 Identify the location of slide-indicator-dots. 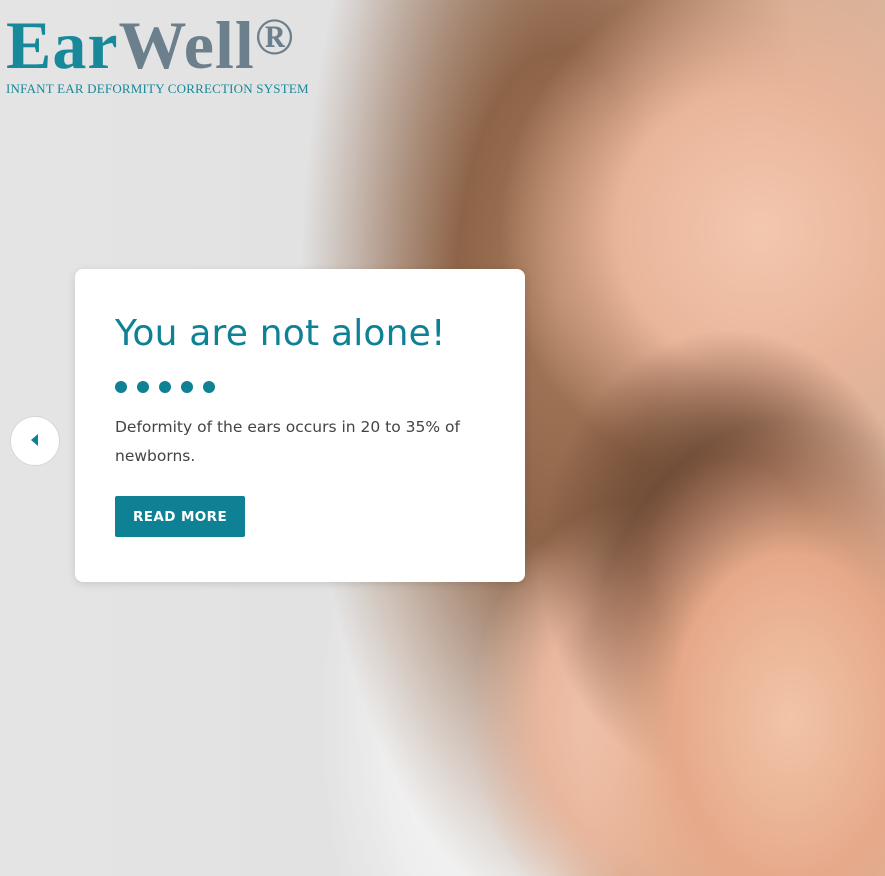
(165, 387).